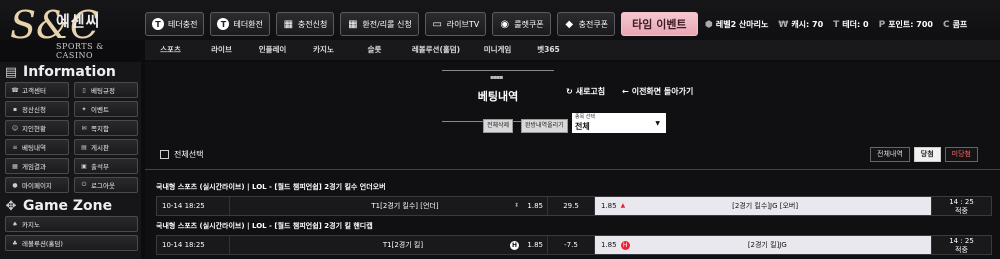 The width and height of the screenshot is (1000, 259). I want to click on refresh-button: ↻ 새로고침, so click(585, 91).